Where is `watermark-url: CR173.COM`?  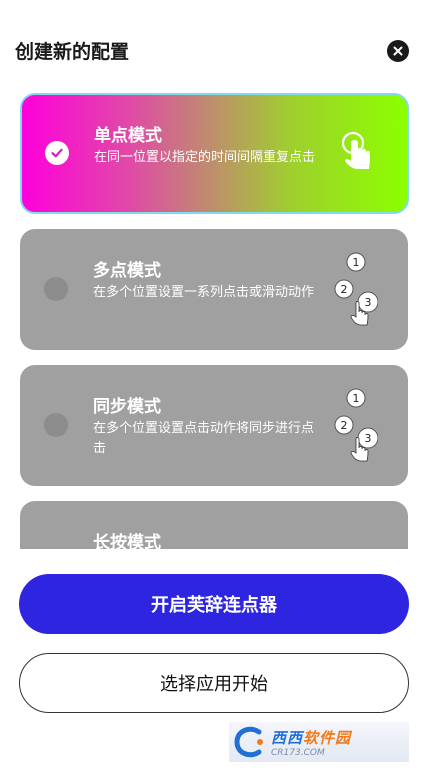
watermark-url: CR173.COM is located at coordinates (298, 752).